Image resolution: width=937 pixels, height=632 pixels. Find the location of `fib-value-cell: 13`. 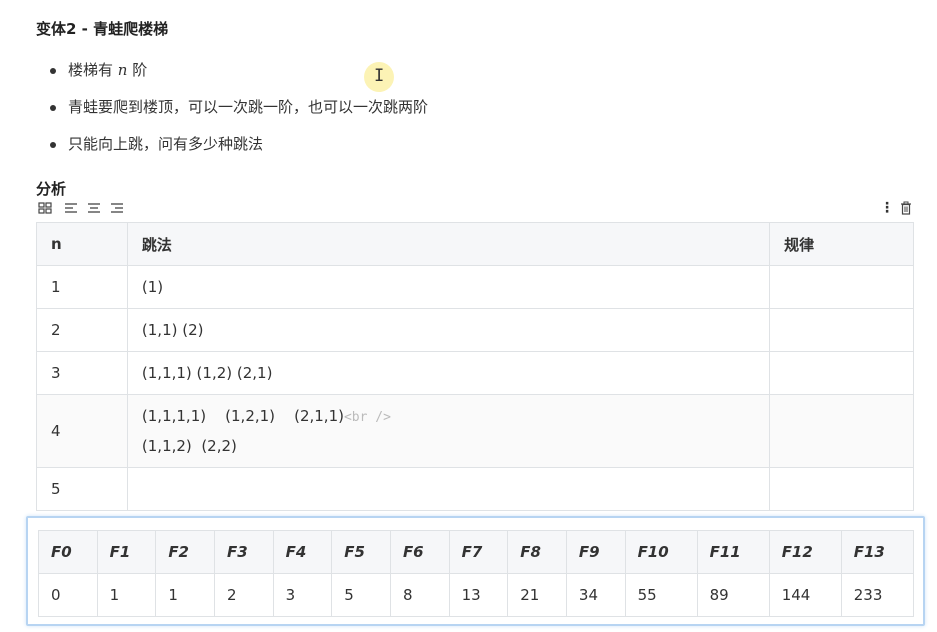

fib-value-cell: 13 is located at coordinates (478, 595).